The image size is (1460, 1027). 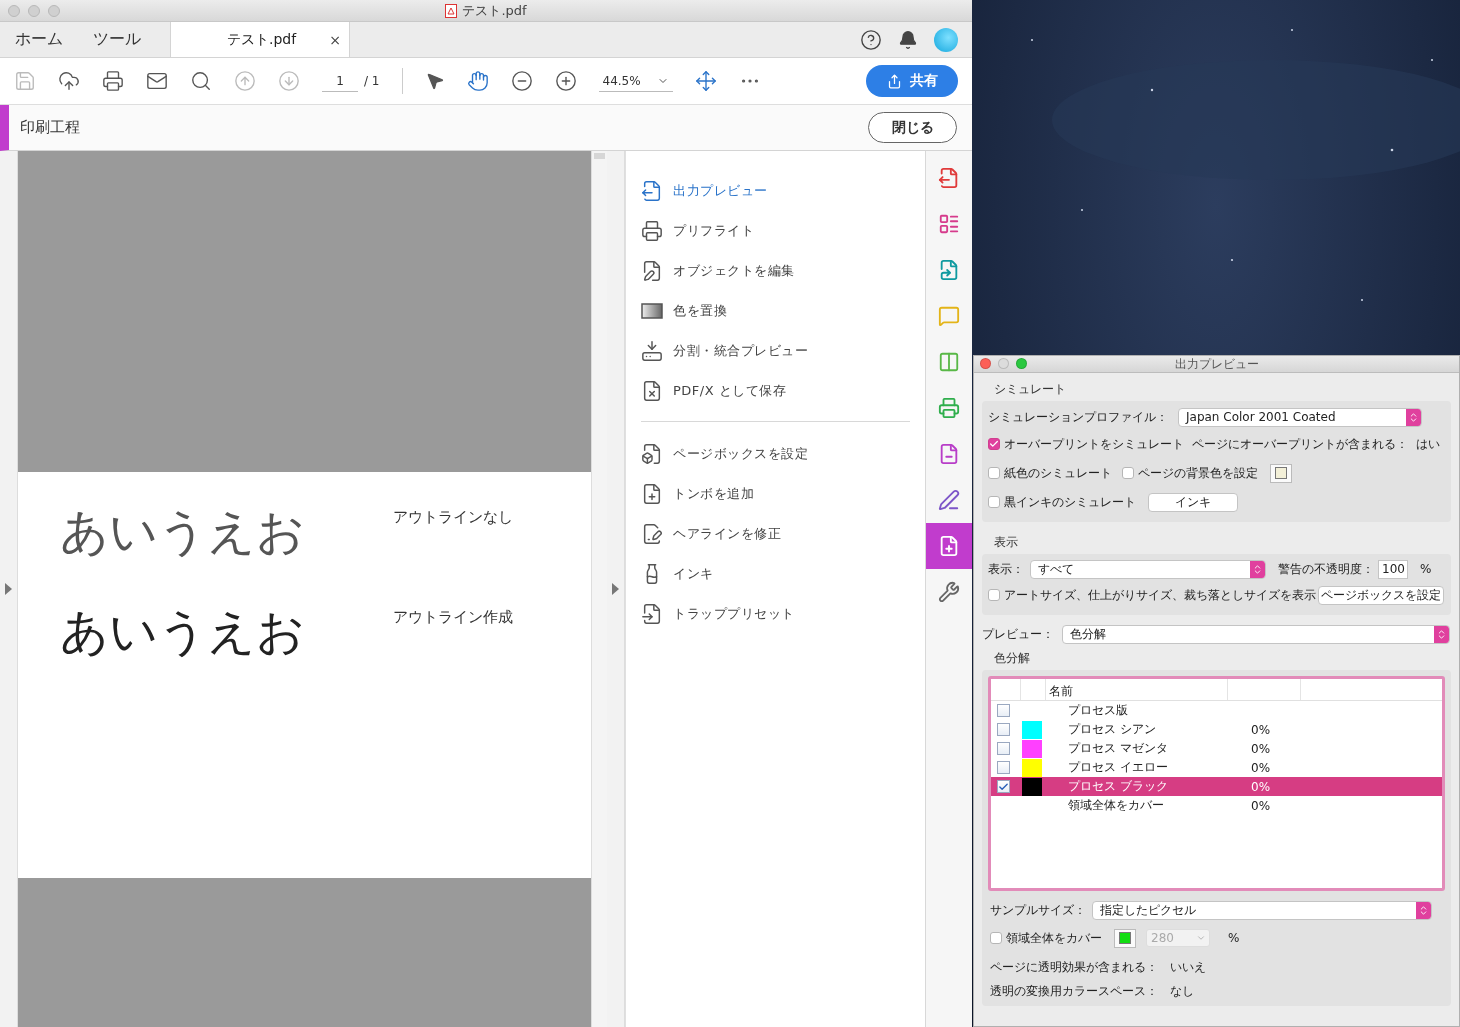 What do you see at coordinates (775, 614) in the screenshot?
I see `tool-item: トラッププリセット` at bounding box center [775, 614].